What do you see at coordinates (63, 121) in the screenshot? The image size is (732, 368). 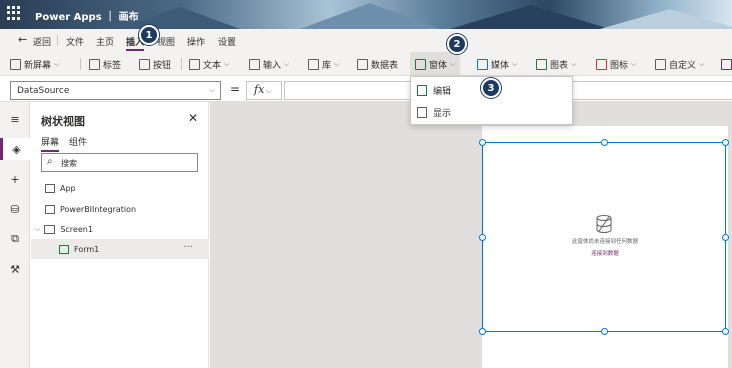 I see `tree-view-title: 树状视图` at bounding box center [63, 121].